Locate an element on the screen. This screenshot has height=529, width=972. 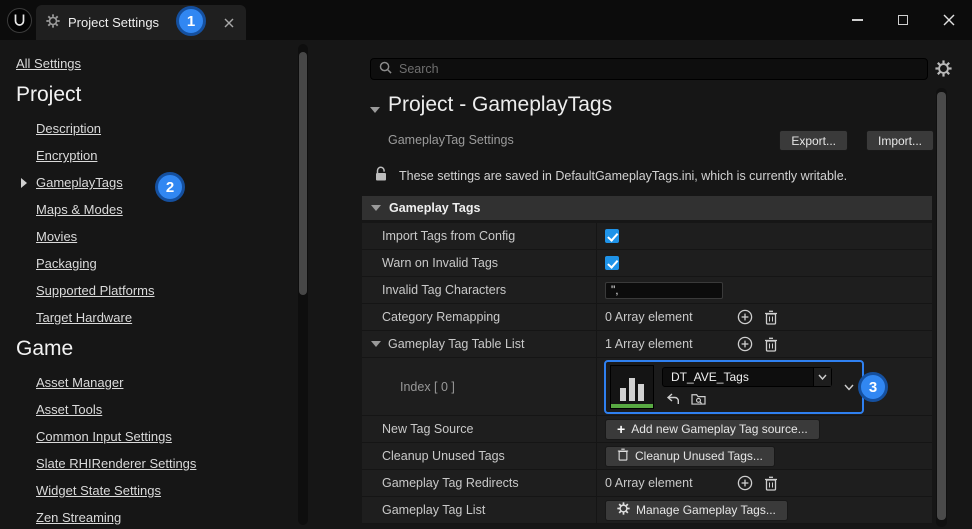
main-scrollbar-thumb is located at coordinates (941, 306).